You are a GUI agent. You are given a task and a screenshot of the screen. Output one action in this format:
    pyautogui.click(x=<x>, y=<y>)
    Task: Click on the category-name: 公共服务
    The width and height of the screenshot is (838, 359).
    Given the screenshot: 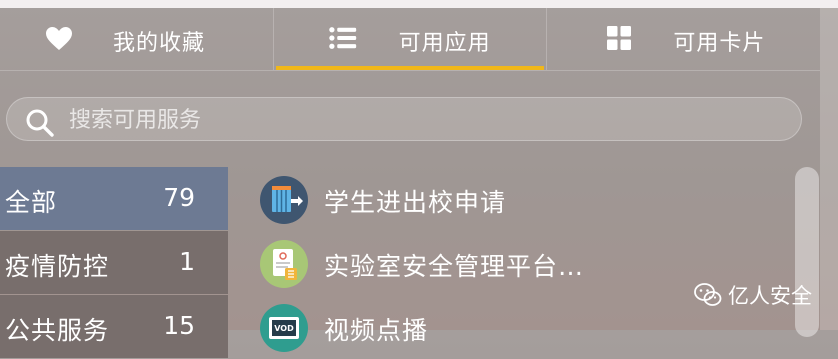 What is the action you would take?
    pyautogui.click(x=57, y=330)
    